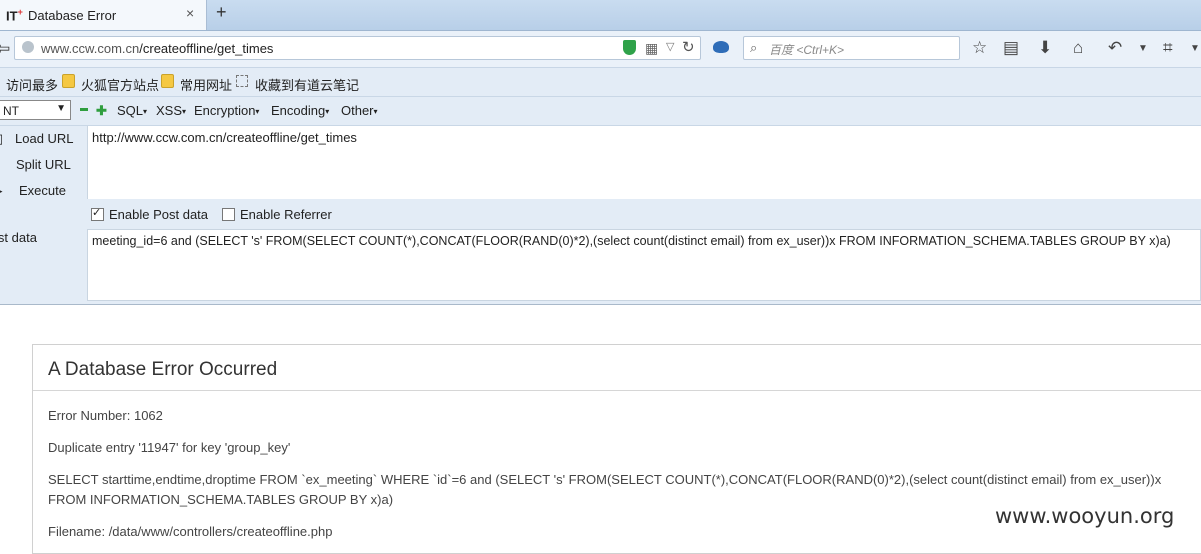 Image resolution: width=1201 pixels, height=554 pixels. Describe the element at coordinates (851, 48) in the screenshot. I see `search-input: ⌕ 百度 <Ctrl+K>` at that location.